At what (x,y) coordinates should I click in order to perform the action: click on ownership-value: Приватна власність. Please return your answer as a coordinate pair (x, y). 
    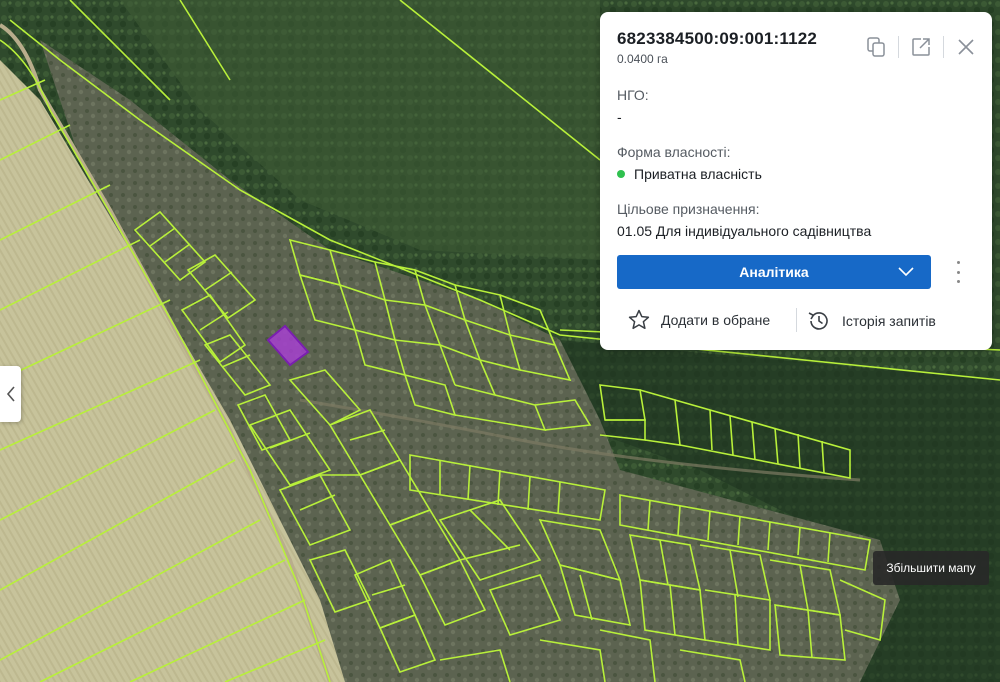
    Looking at the image, I should click on (689, 174).